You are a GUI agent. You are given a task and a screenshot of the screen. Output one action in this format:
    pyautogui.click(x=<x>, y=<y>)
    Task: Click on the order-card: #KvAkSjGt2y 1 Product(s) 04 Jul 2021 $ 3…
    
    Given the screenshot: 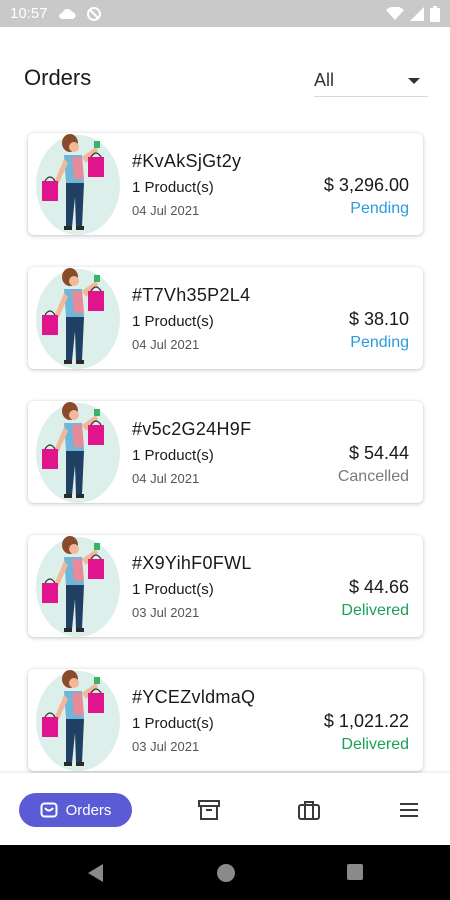 What is the action you would take?
    pyautogui.click(x=225, y=184)
    